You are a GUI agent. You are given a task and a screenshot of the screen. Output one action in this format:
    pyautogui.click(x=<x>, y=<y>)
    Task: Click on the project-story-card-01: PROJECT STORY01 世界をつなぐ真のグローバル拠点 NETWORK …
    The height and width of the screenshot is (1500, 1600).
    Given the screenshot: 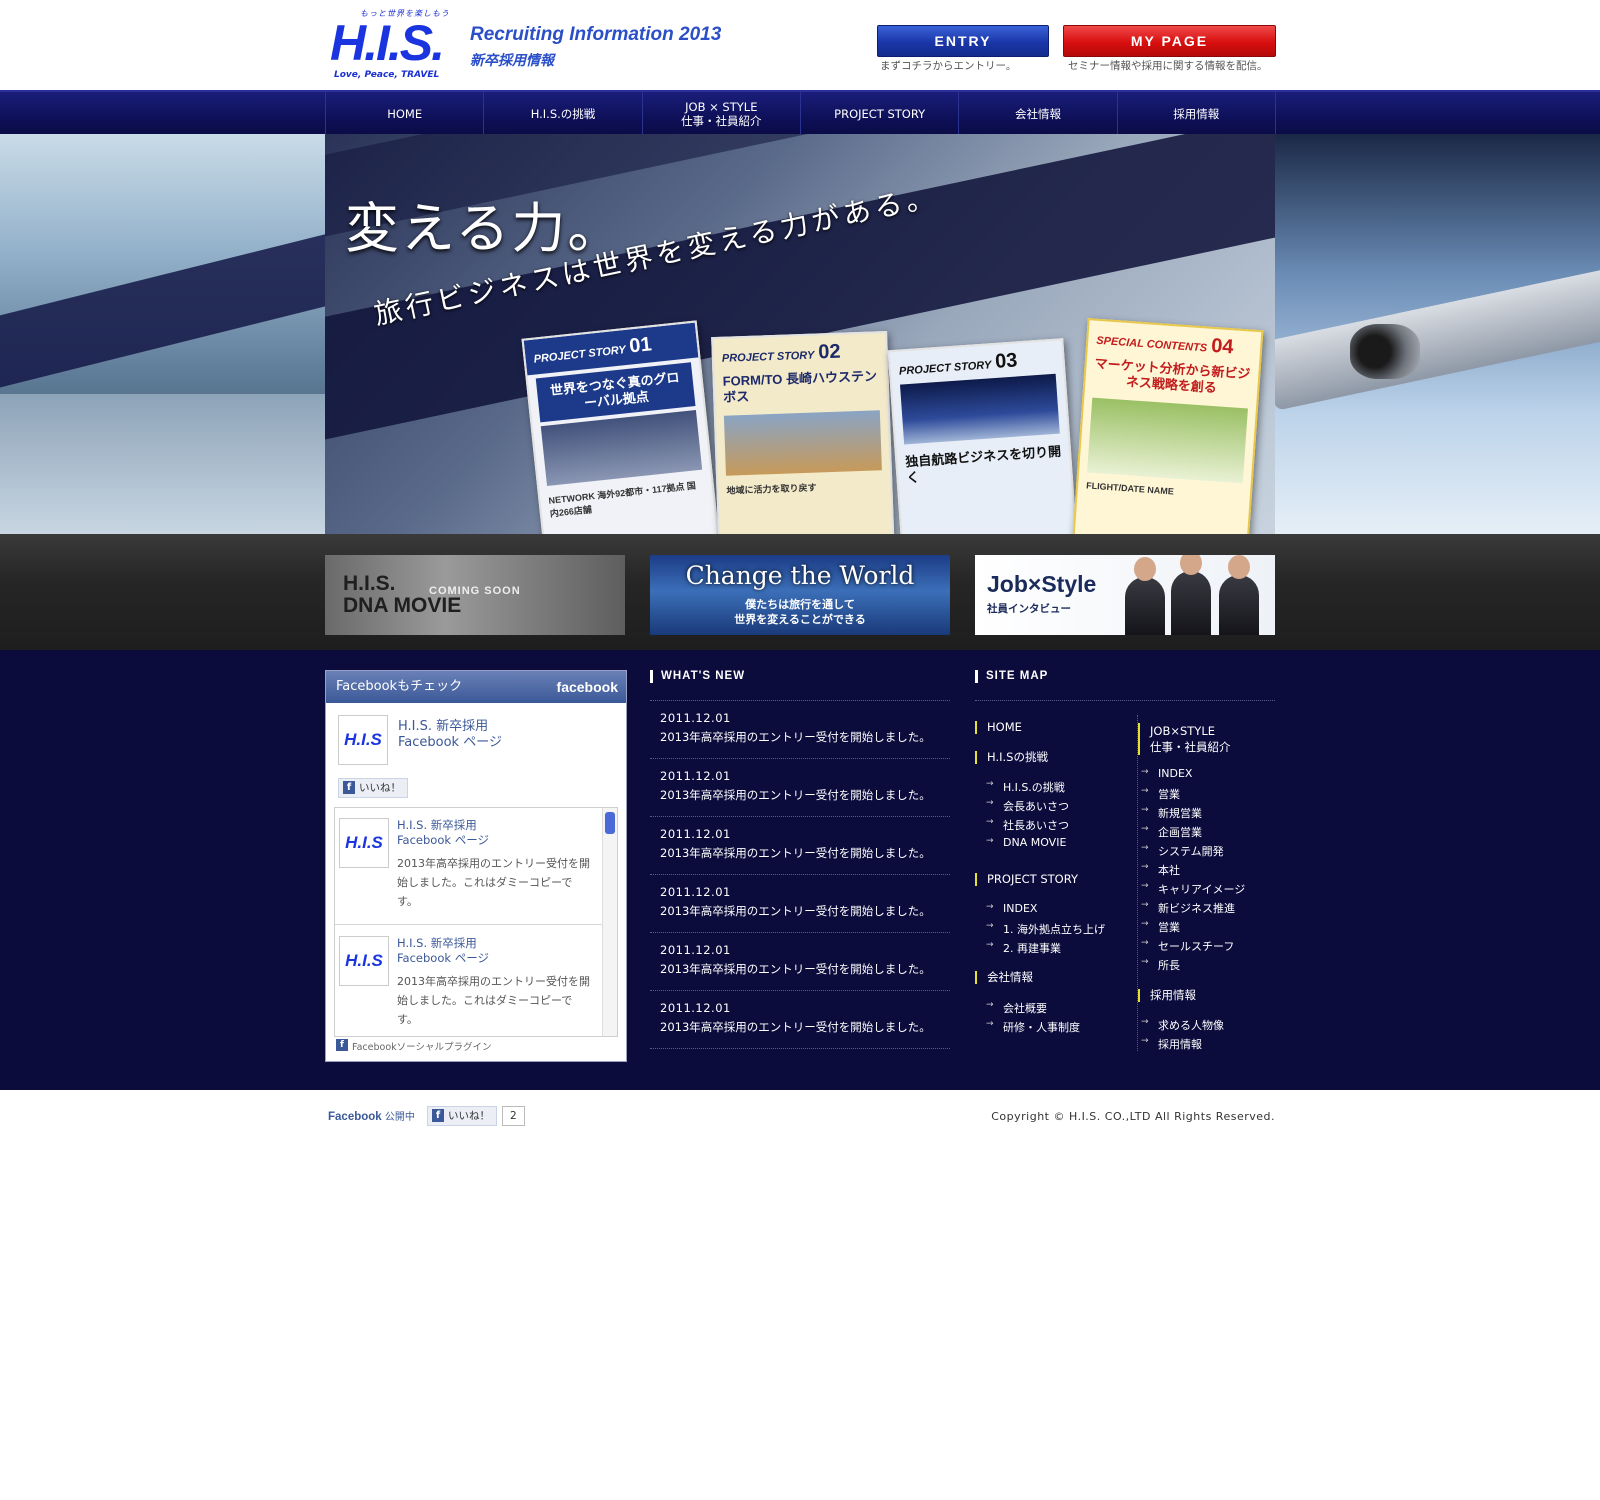 What is the action you would take?
    pyautogui.click(x=621, y=427)
    